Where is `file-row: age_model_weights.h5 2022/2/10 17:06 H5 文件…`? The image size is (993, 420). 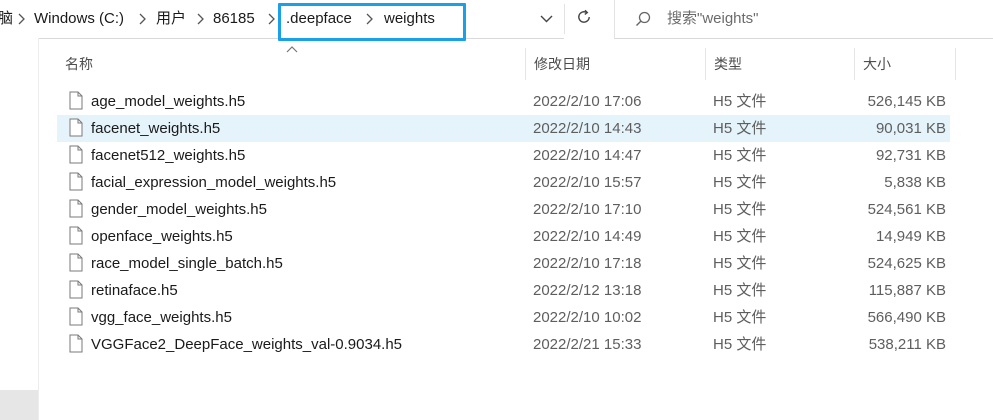 file-row: age_model_weights.h5 2022/2/10 17:06 H5 文件… is located at coordinates (503, 101).